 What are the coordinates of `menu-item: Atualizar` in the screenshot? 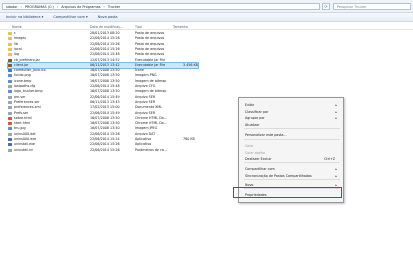 It's located at (293, 125).